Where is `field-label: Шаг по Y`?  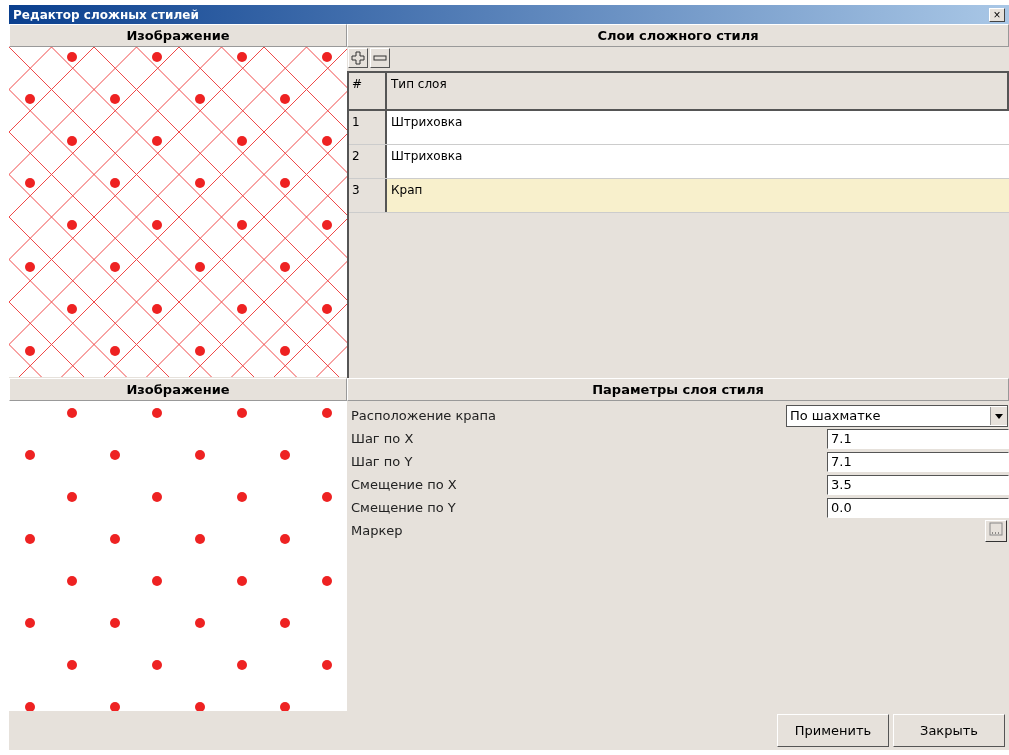
field-label: Шаг по Y is located at coordinates (382, 461).